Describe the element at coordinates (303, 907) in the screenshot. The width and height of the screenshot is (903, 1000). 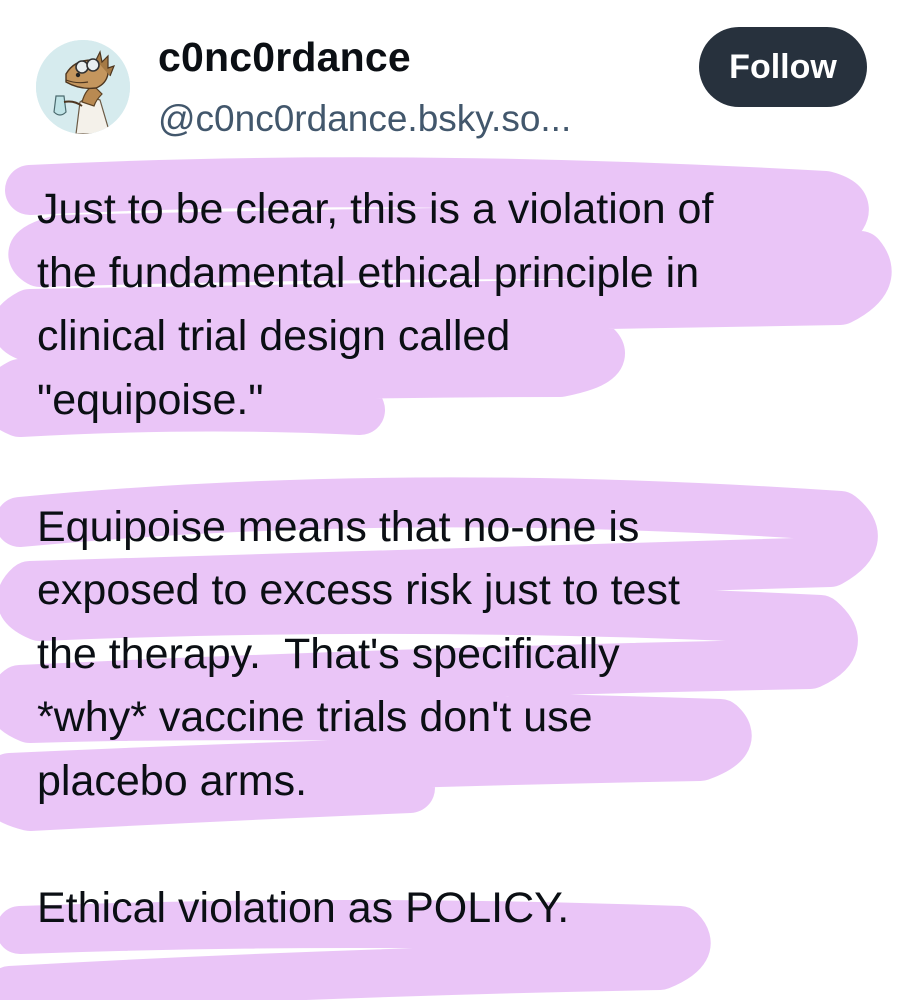
I see `text-line: Ethical violation as POLICY.` at that location.